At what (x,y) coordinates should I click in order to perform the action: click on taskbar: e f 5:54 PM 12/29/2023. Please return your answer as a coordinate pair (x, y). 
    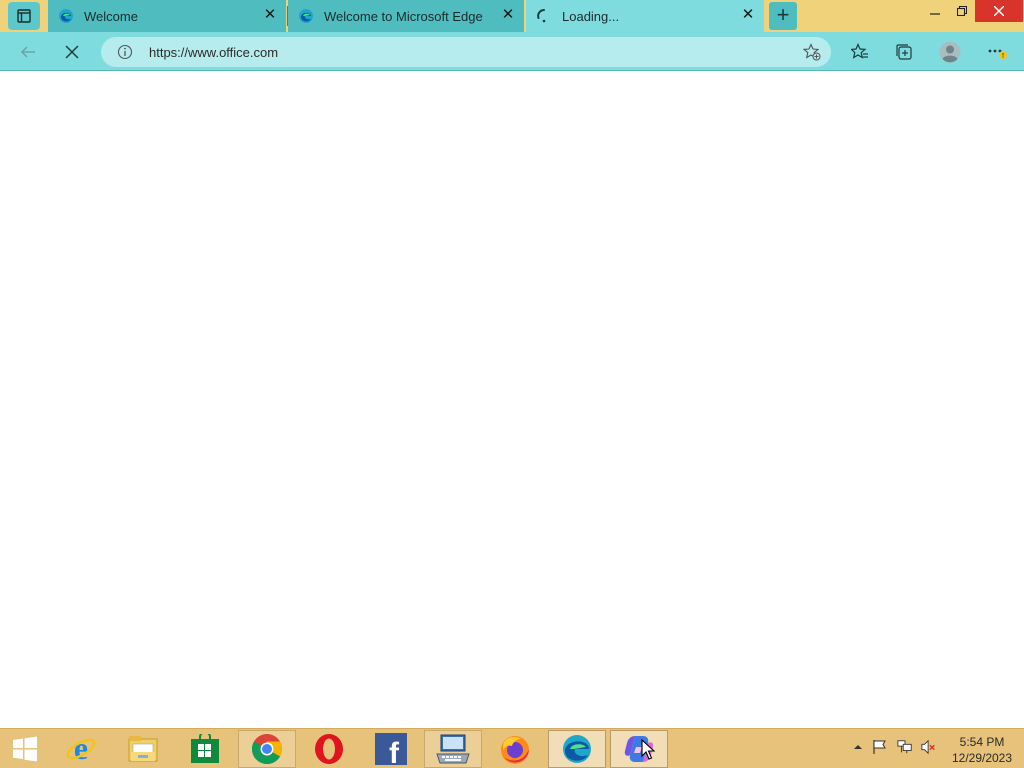
    Looking at the image, I should click on (512, 748).